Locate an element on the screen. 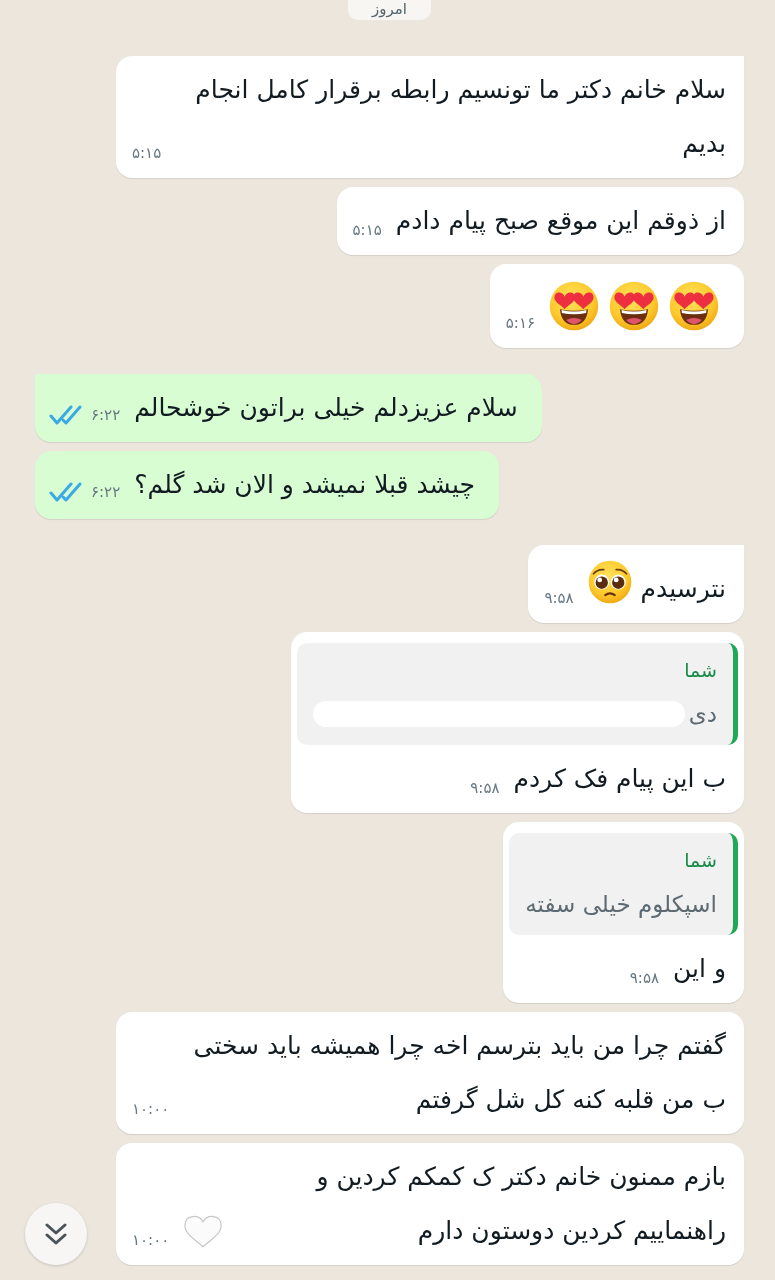 This screenshot has height=1280, width=775. received-message-bubble: ۵:۱۶ is located at coordinates (616, 306).